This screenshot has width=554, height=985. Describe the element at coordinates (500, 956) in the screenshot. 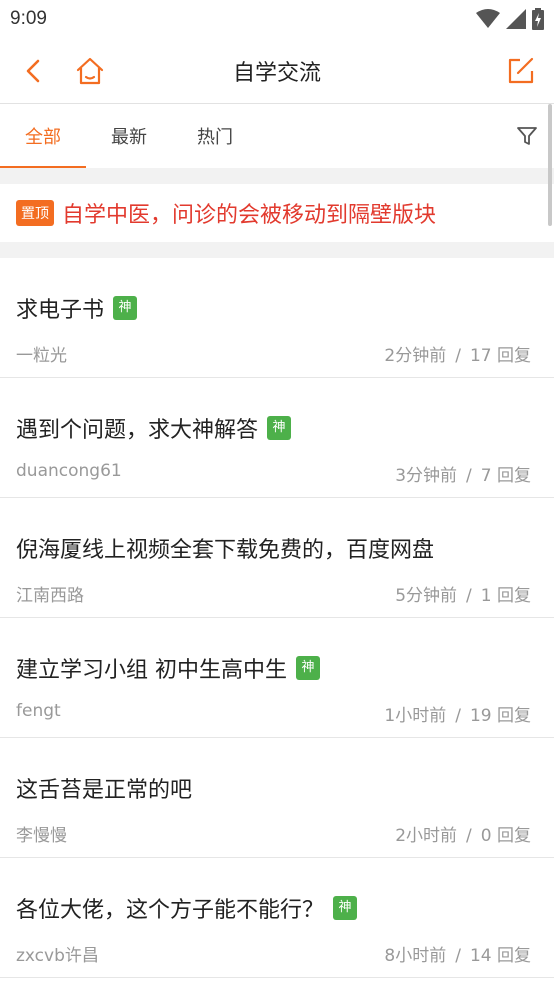

I see `post-replies: 14 回复` at that location.